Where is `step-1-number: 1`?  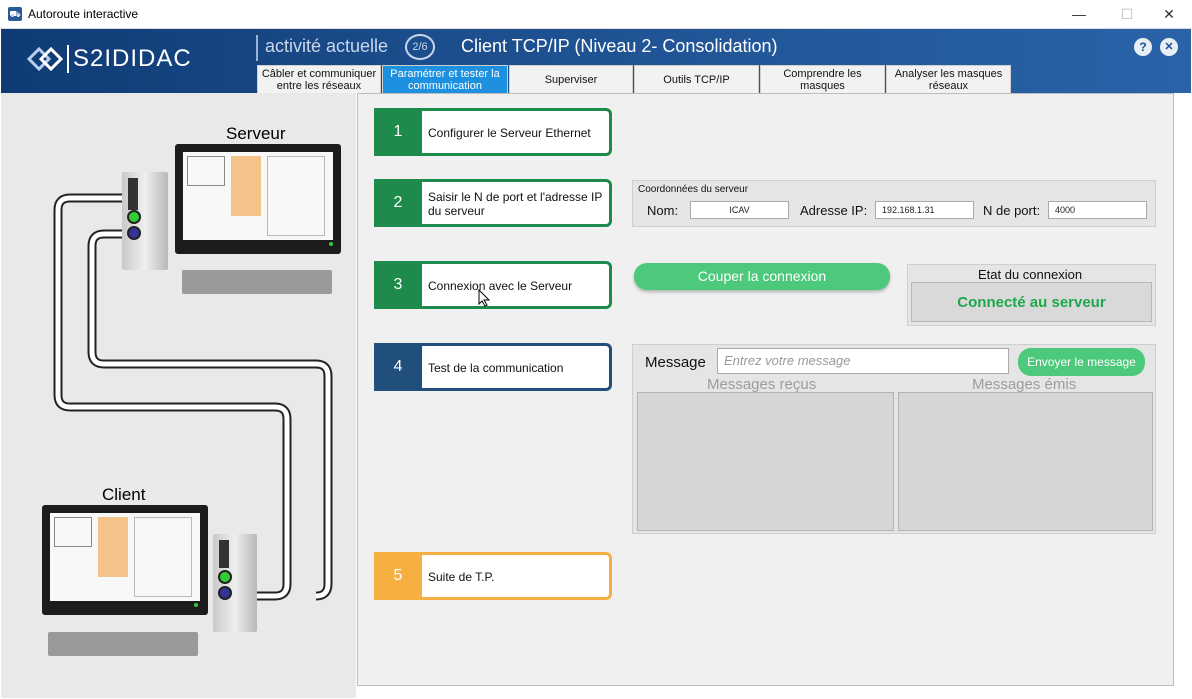
step-1-number: 1 is located at coordinates (398, 132).